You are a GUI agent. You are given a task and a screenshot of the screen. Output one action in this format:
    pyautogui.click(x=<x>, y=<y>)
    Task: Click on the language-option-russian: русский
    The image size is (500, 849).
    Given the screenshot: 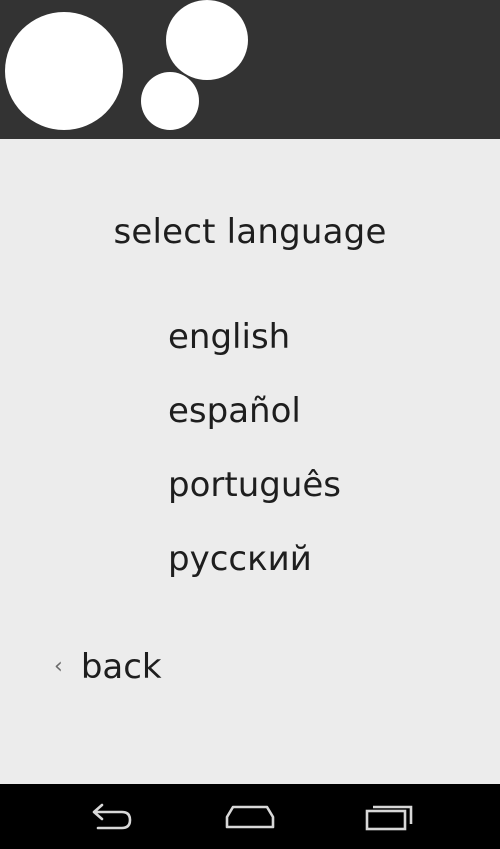 What is the action you would take?
    pyautogui.click(x=254, y=576)
    